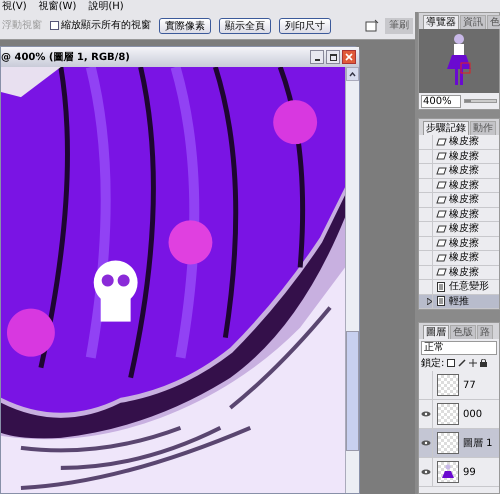 The width and height of the screenshot is (500, 494). Describe the element at coordinates (485, 332) in the screenshot. I see `panel-tab: 路` at that location.